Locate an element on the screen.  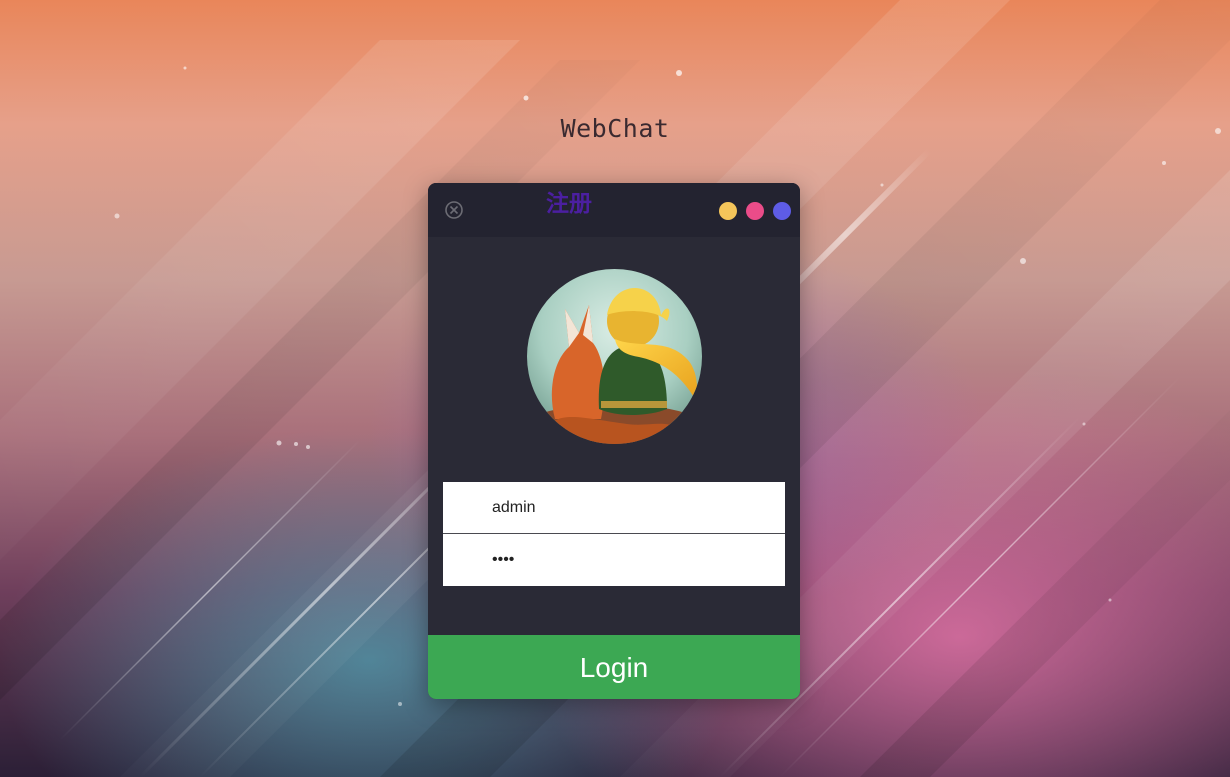
purple-dot is located at coordinates (782, 211).